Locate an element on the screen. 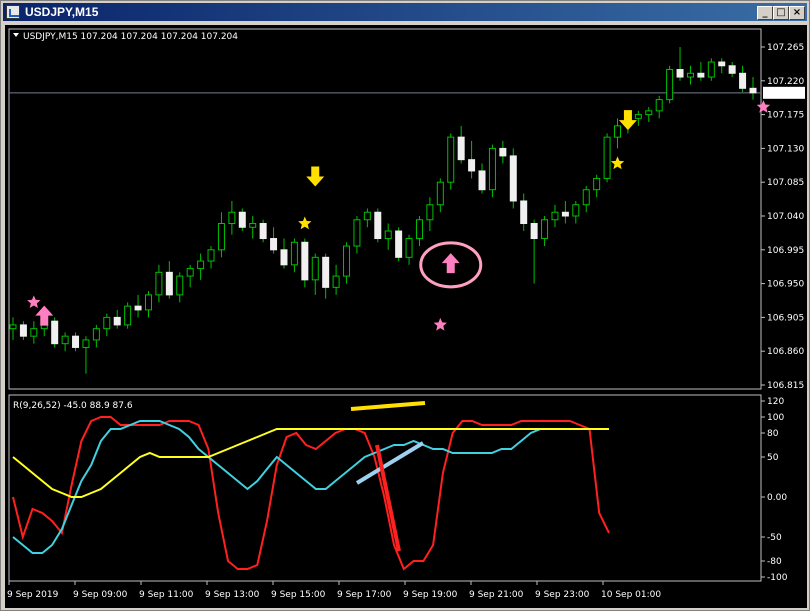 Image resolution: width=810 pixels, height=611 pixels. y-tick-label-1: 107.220 is located at coordinates (785, 82).